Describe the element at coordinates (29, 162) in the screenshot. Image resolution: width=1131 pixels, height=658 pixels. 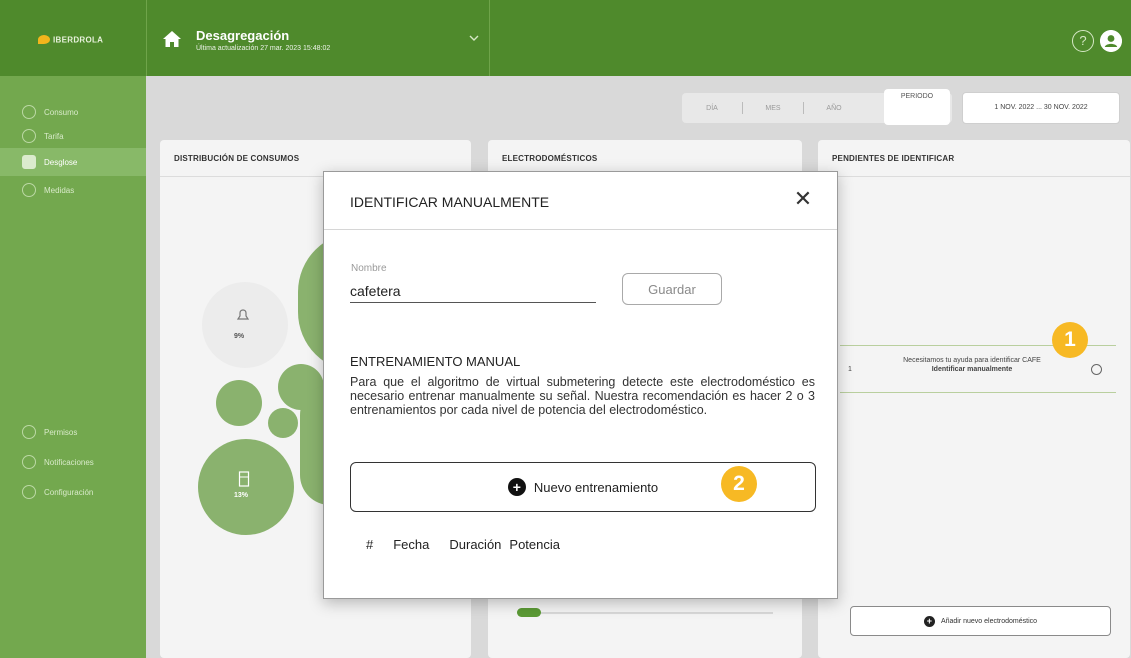
I see `breakdown-icon` at that location.